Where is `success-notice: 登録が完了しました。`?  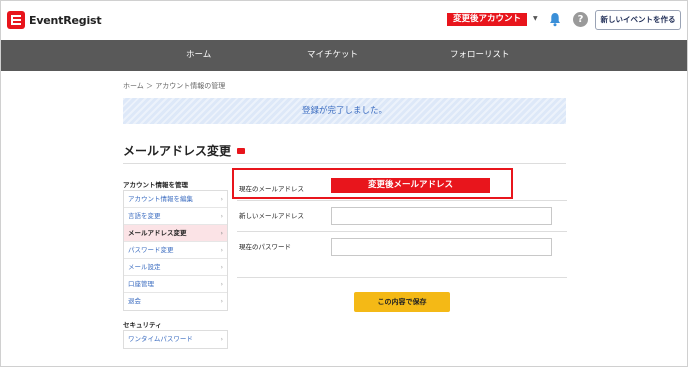
success-notice: 登録が完了しました。 is located at coordinates (344, 111).